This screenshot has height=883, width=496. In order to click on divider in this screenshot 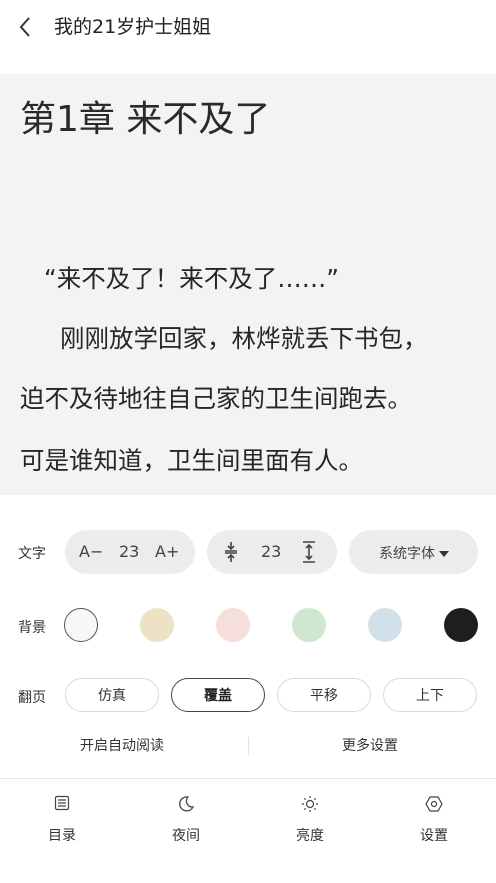, I will do `click(248, 746)`.